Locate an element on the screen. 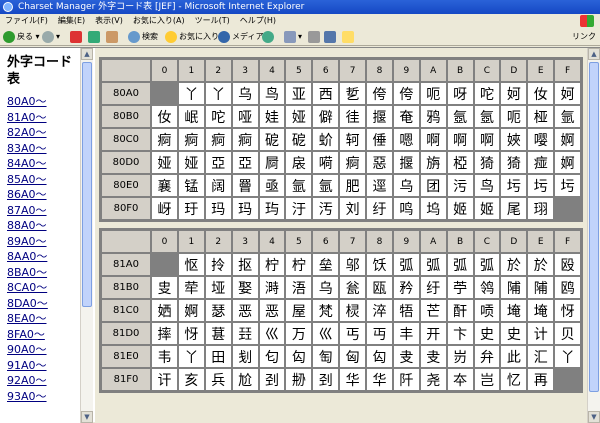 The height and width of the screenshot is (423, 600). char-cell: 蚧 is located at coordinates (326, 139).